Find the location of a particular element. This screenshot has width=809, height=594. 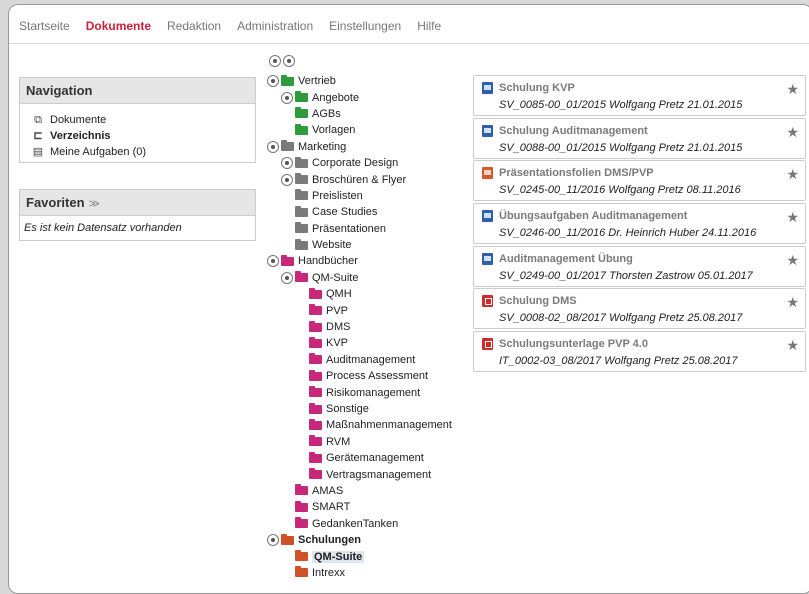

tree-node-label: Website is located at coordinates (332, 245).